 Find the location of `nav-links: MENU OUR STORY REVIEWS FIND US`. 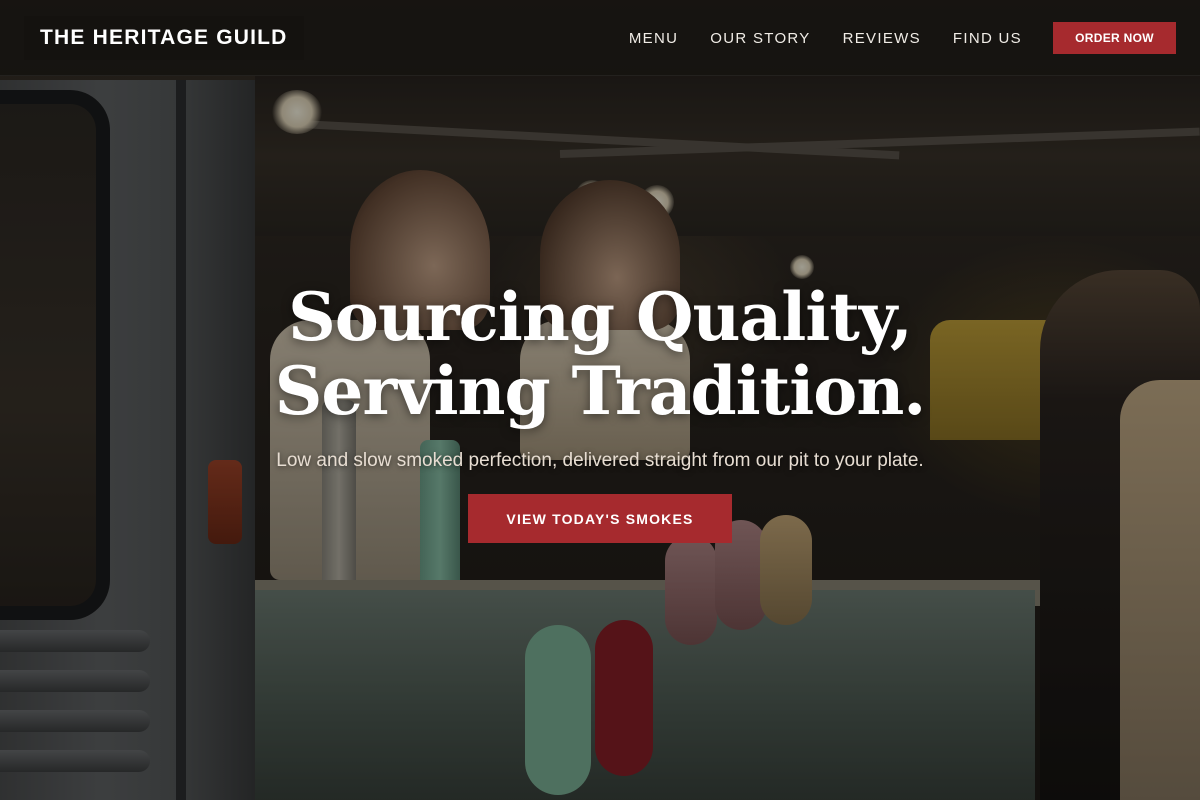

nav-links: MENU OUR STORY REVIEWS FIND US is located at coordinates (825, 38).